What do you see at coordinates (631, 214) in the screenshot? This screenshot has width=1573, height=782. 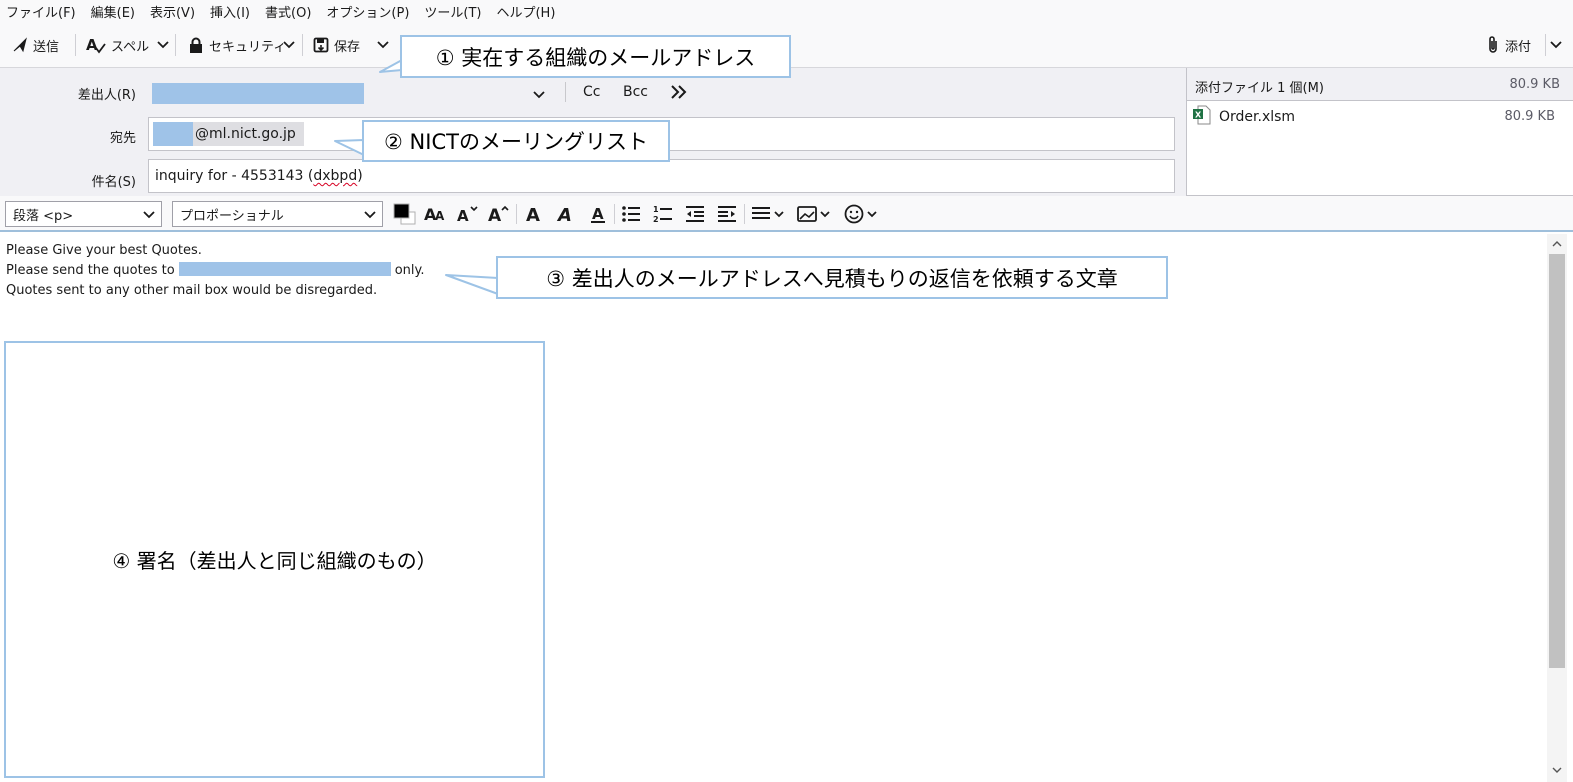 I see `bullet-list-icon` at bounding box center [631, 214].